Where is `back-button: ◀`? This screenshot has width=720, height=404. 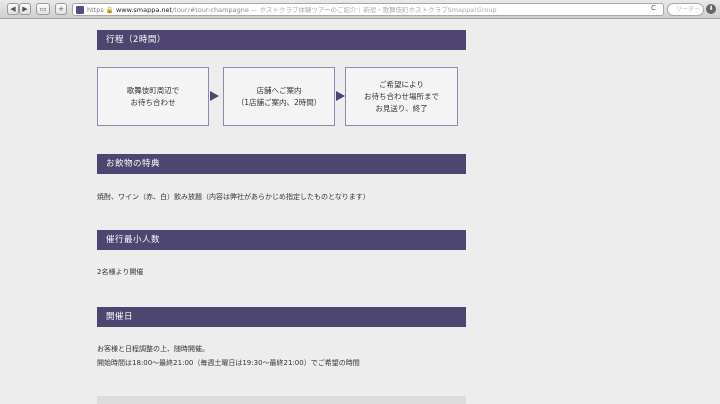 back-button: ◀ is located at coordinates (13, 9).